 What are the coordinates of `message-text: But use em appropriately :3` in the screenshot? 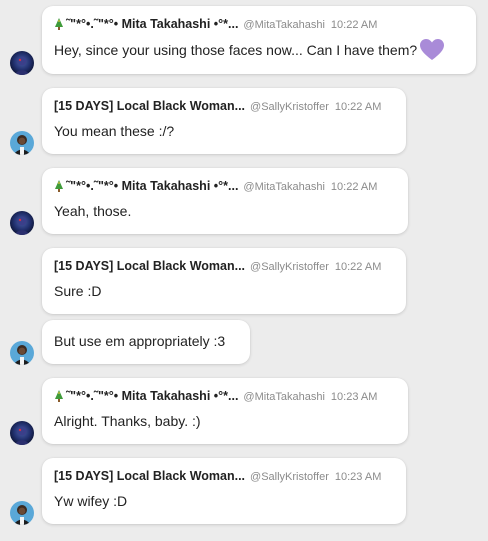 It's located at (140, 341).